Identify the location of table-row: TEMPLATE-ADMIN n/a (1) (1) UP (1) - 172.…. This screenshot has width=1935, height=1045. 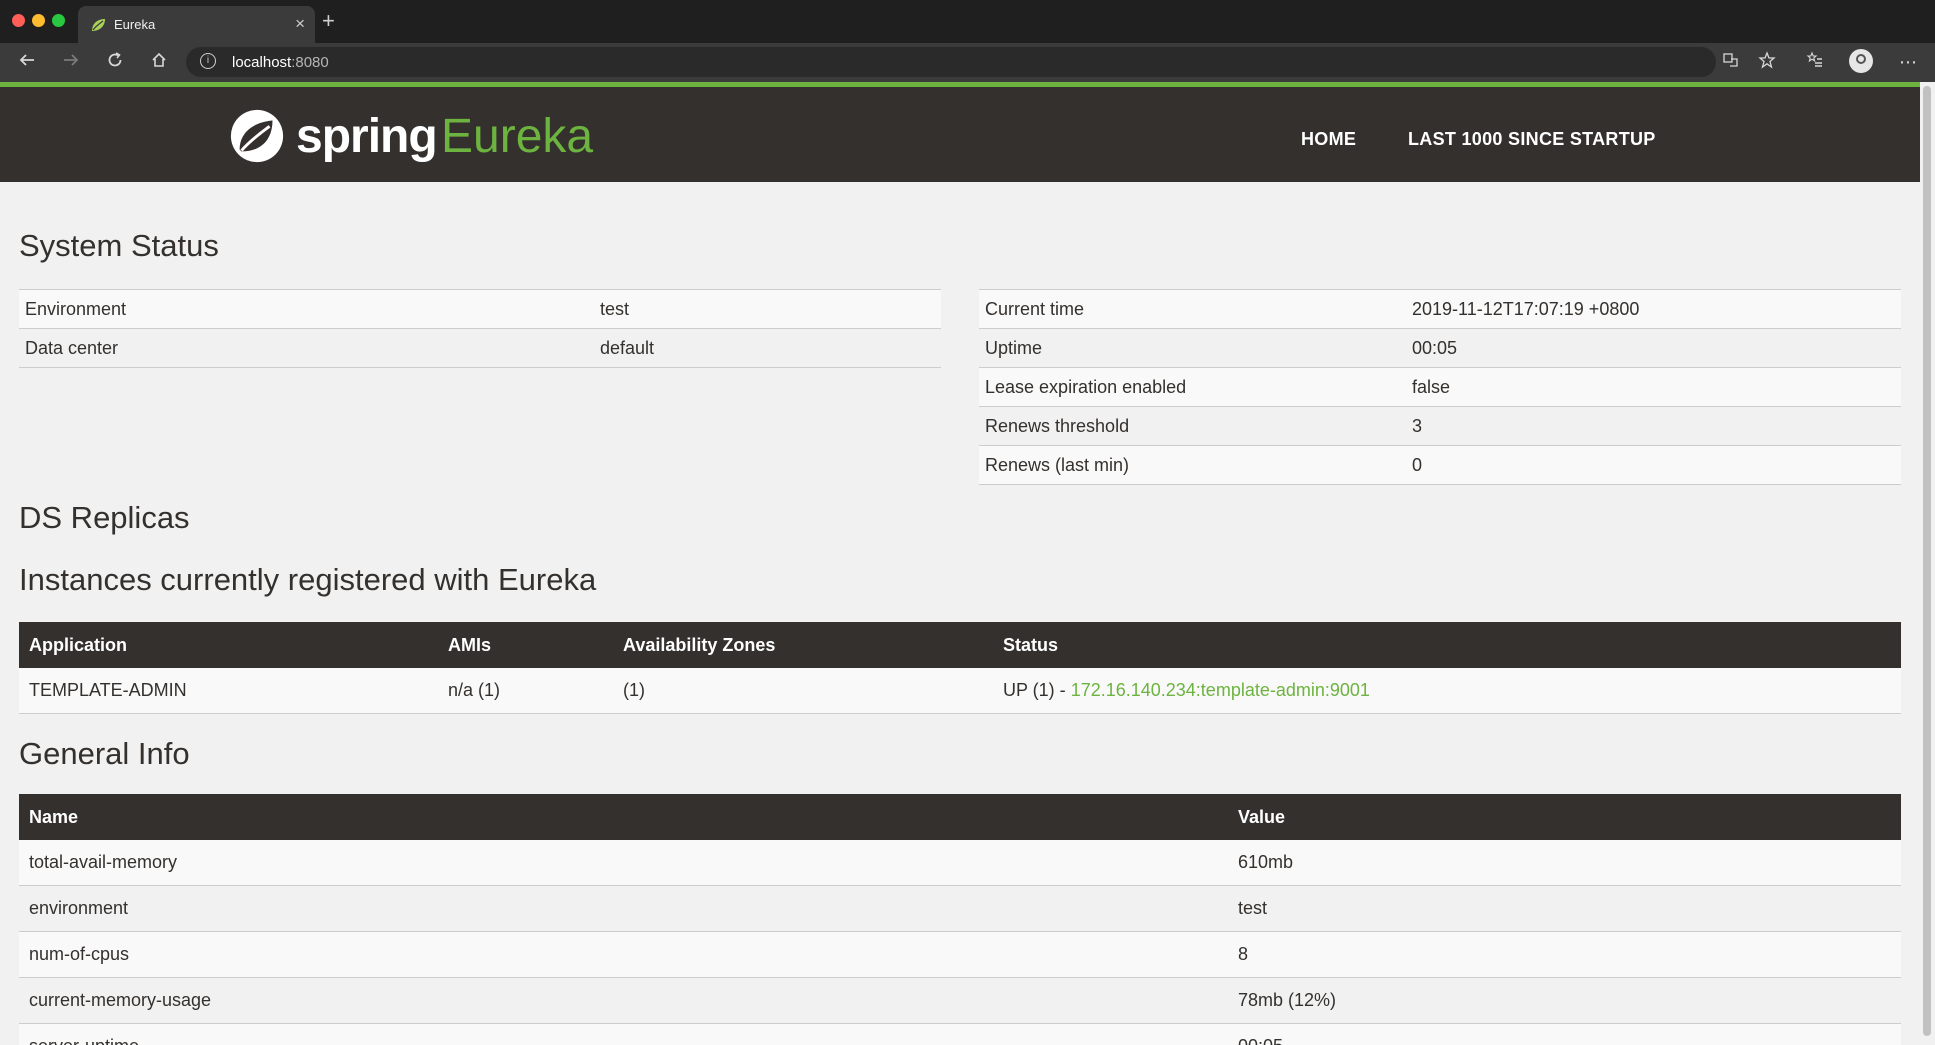
(960, 691).